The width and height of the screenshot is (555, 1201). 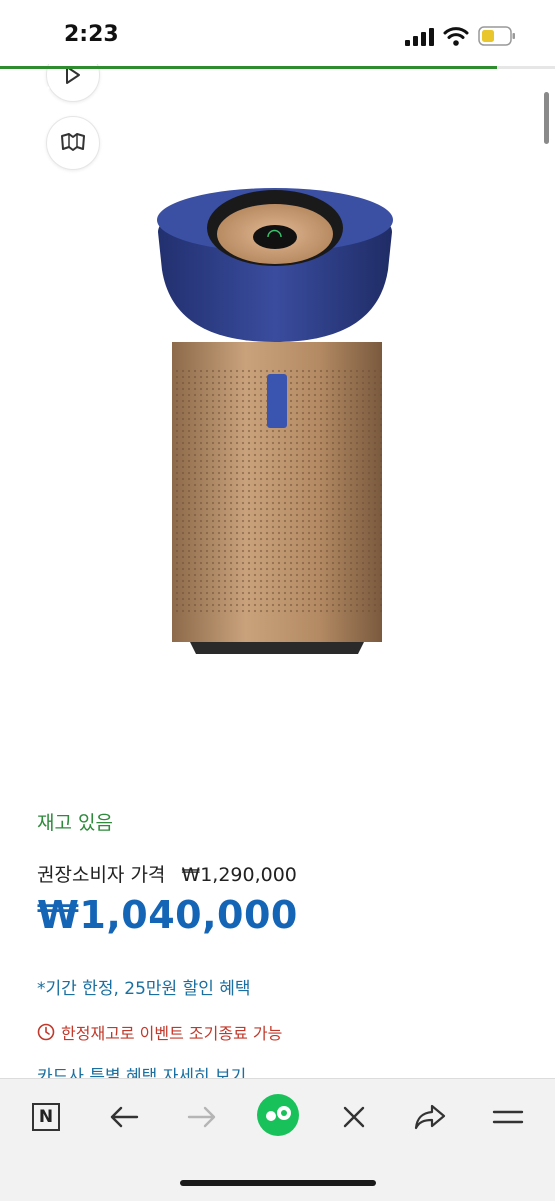 I want to click on menu-icon, so click(x=508, y=1117).